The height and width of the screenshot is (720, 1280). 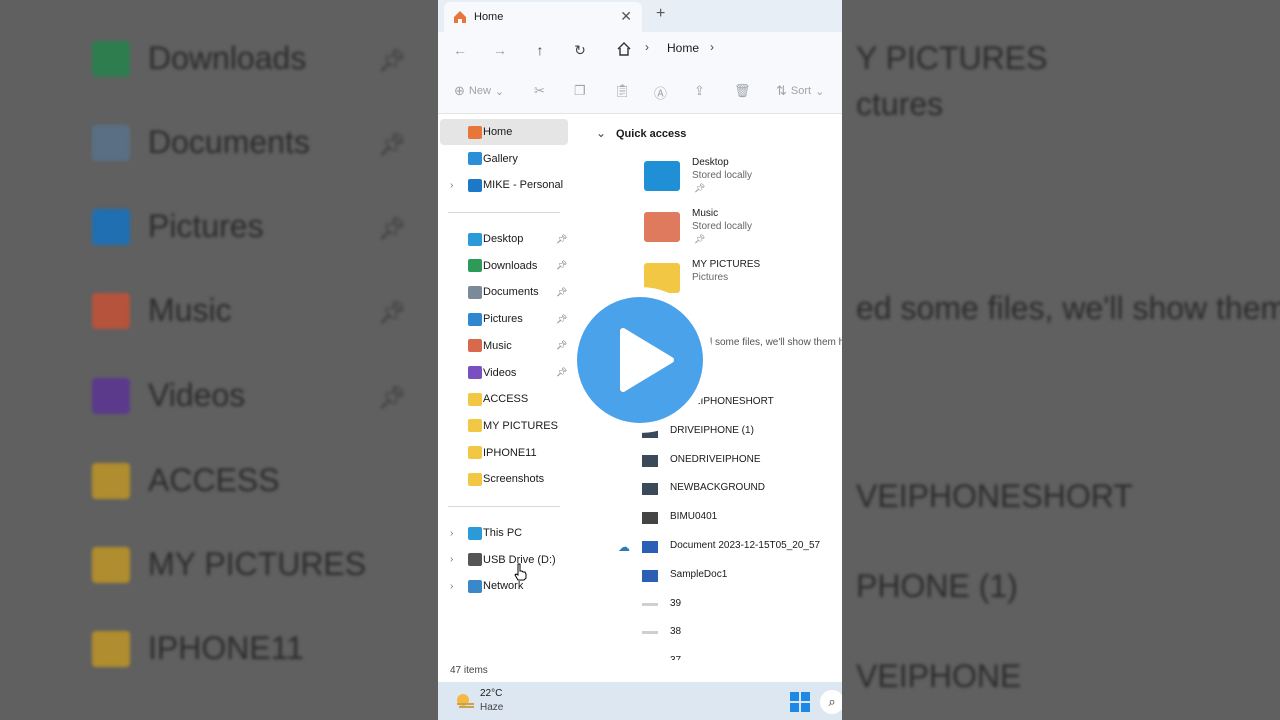 I want to click on sidebar-item-label: Documents, so click(x=511, y=292).